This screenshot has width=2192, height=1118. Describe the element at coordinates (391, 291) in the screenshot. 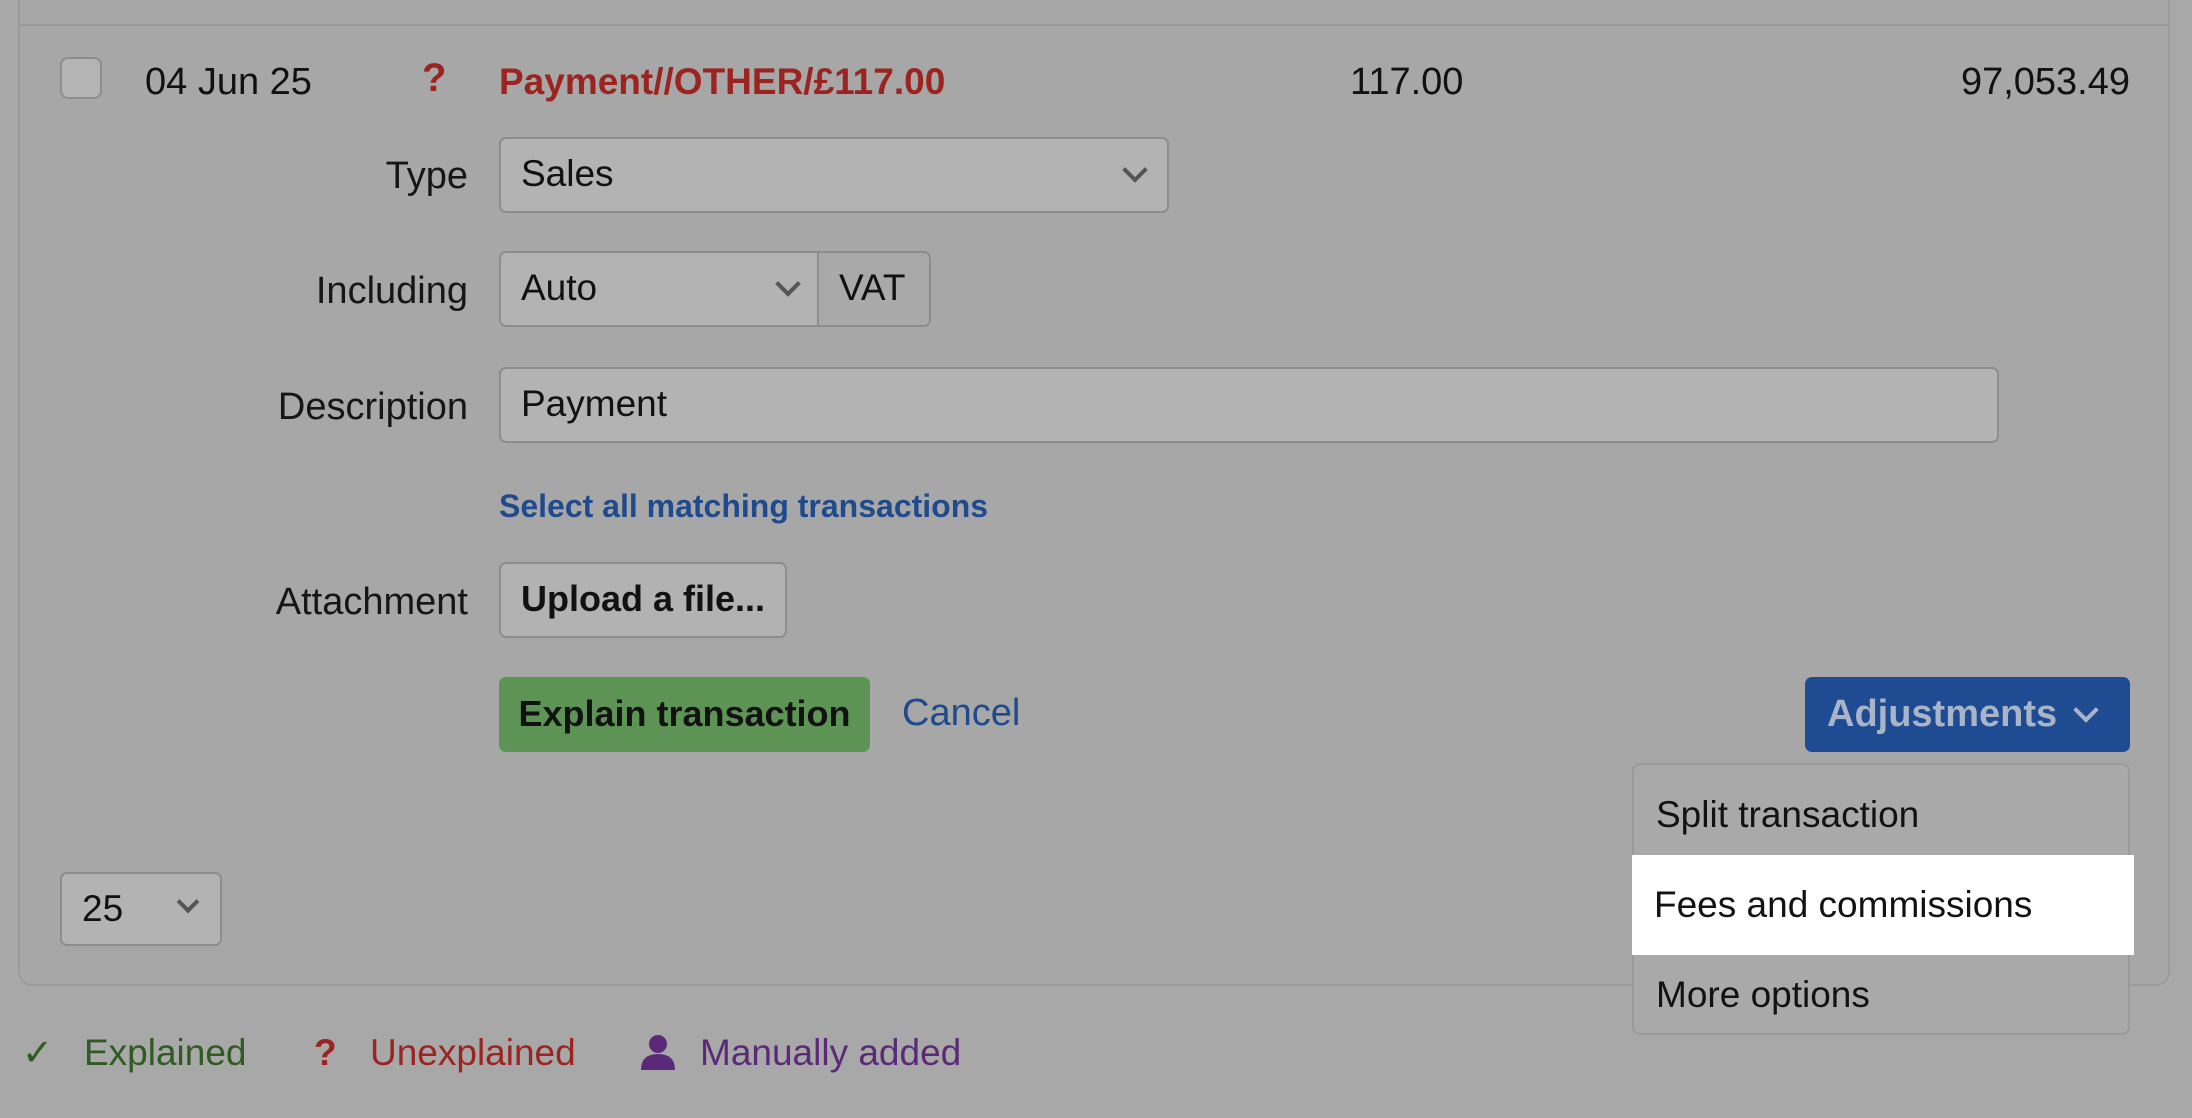

I see `including-label: Including` at that location.